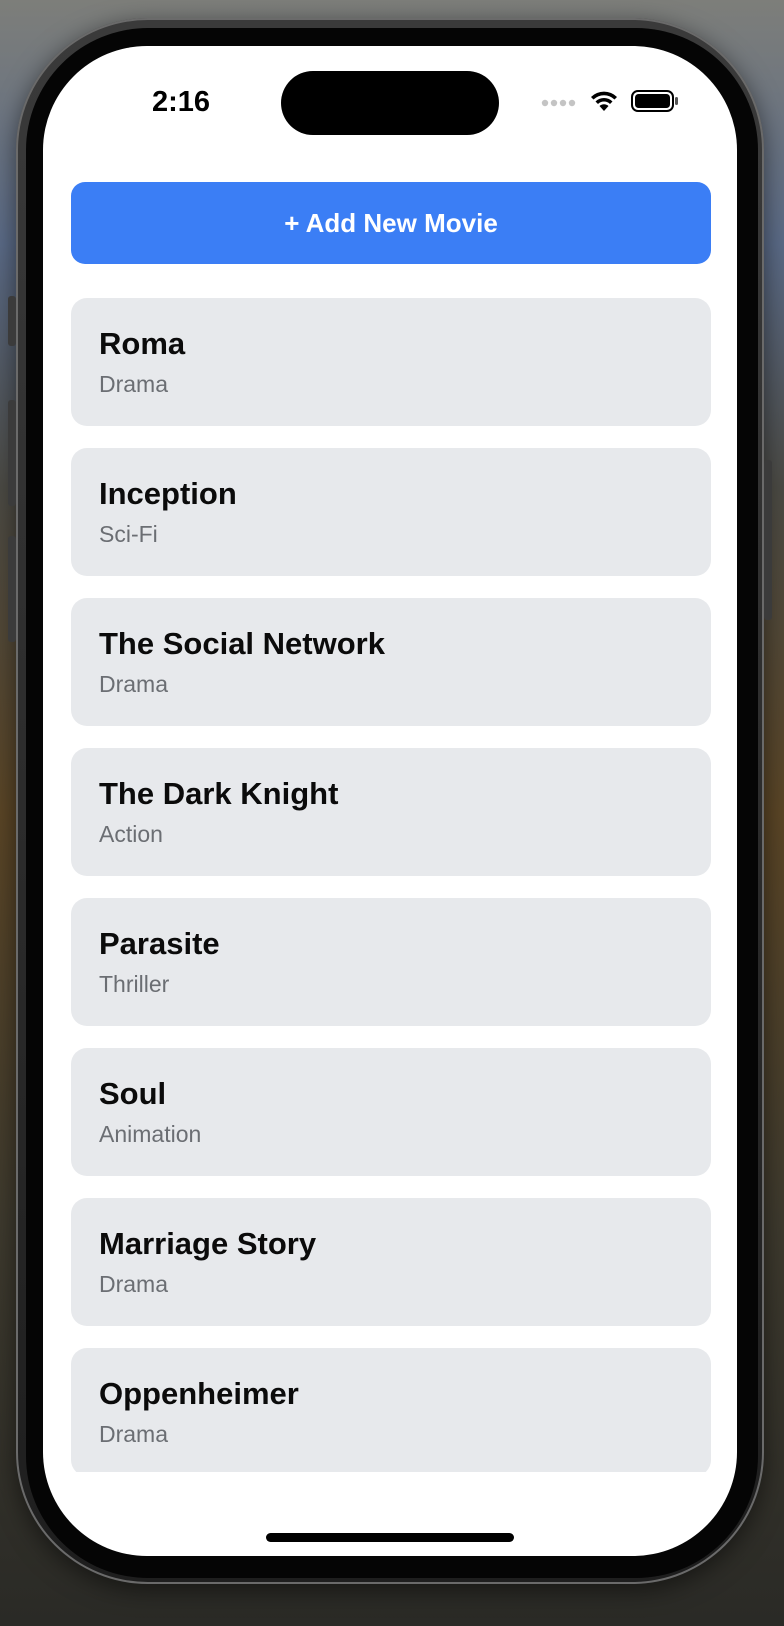 The image size is (784, 1626). I want to click on movie-genre: Animation, so click(150, 1134).